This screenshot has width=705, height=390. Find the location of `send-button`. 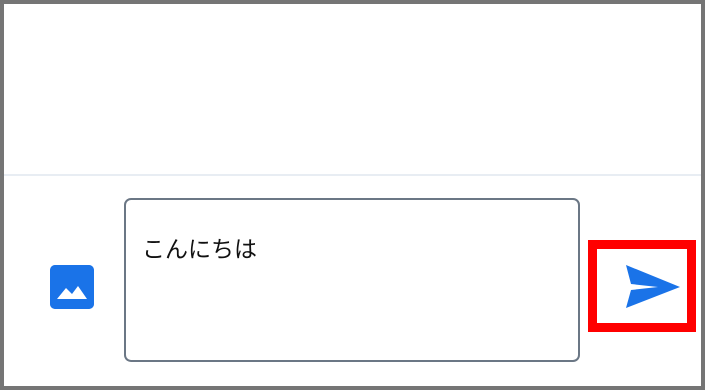

send-button is located at coordinates (642, 286).